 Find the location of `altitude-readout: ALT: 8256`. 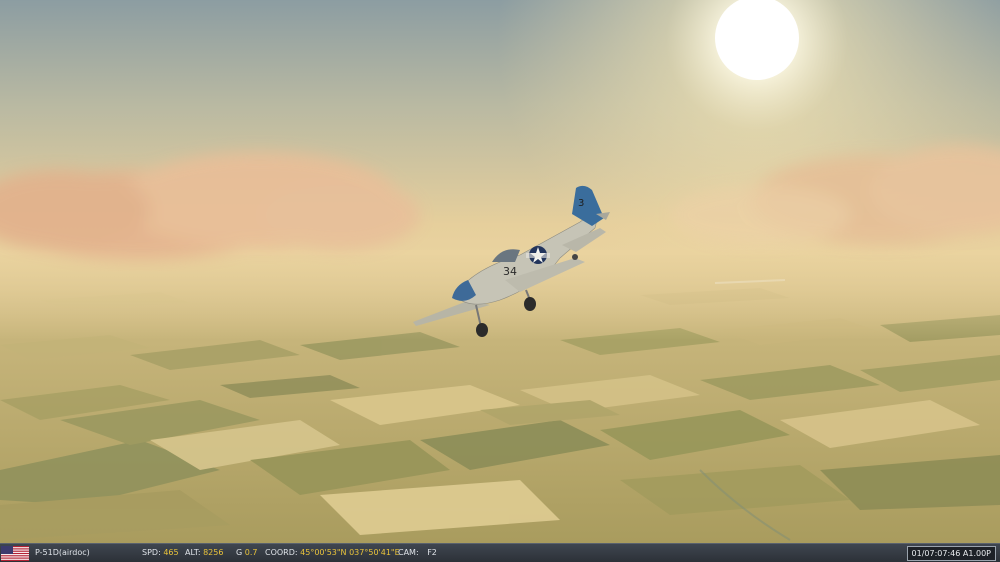

altitude-readout: ALT: 8256 is located at coordinates (204, 553).